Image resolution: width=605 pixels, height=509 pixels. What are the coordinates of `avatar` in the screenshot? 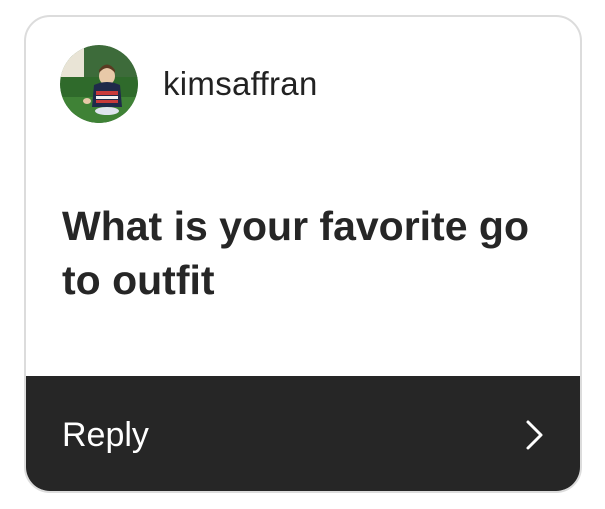 It's located at (99, 84).